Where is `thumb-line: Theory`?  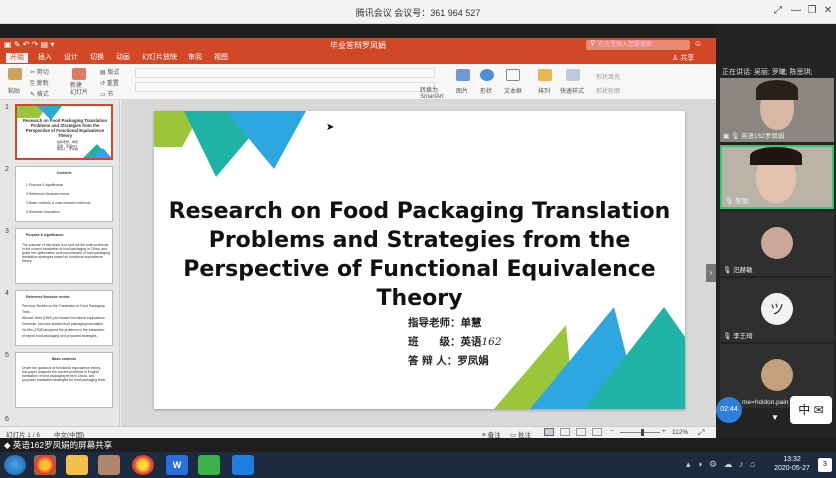 thumb-line: Theory is located at coordinates (65, 135).